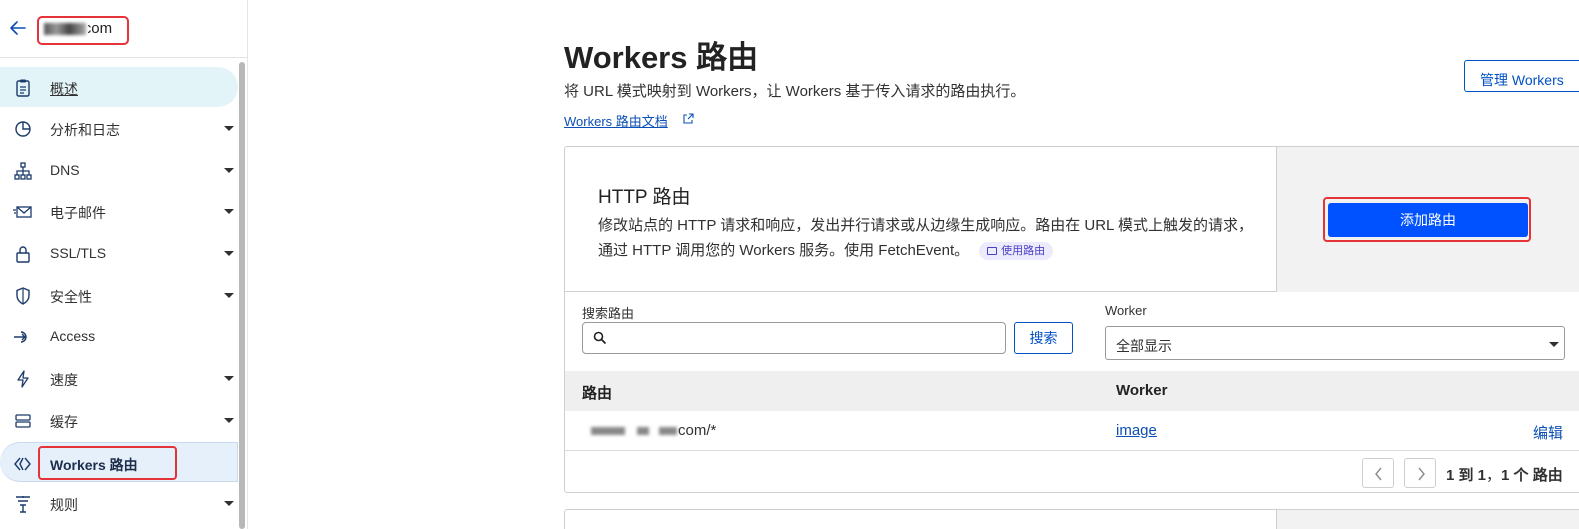 The image size is (1579, 529). I want to click on use-routes-chip: 使用路由, so click(1016, 251).